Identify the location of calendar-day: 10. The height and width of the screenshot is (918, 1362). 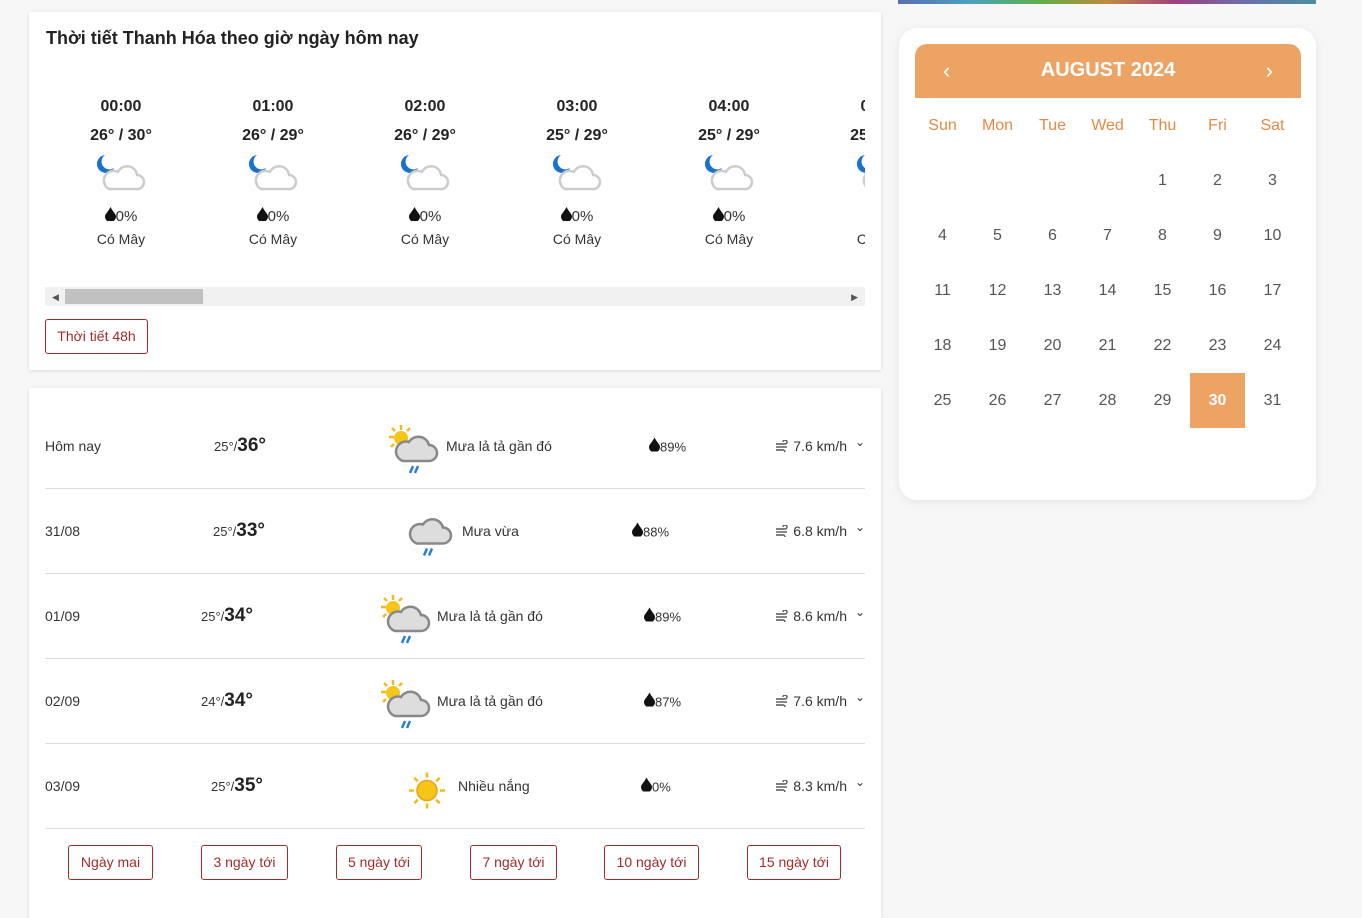
(1272, 235).